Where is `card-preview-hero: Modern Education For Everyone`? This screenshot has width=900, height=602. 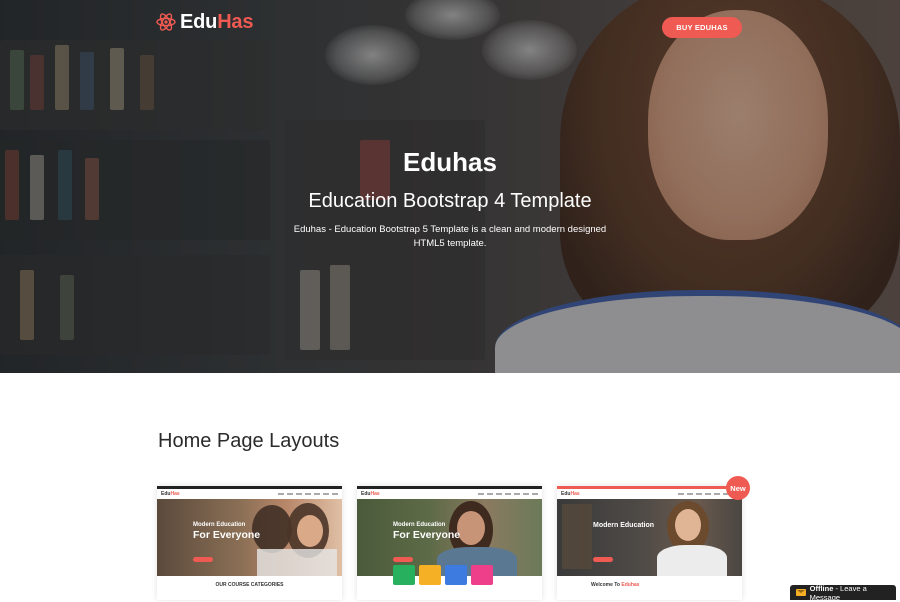
card-preview-hero: Modern Education For Everyone is located at coordinates (249, 537).